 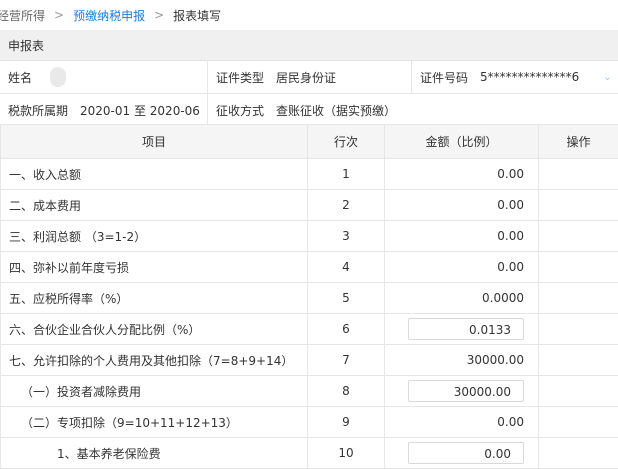 What do you see at coordinates (154, 205) in the screenshot?
I see `row-item-label: 二、成本费用` at bounding box center [154, 205].